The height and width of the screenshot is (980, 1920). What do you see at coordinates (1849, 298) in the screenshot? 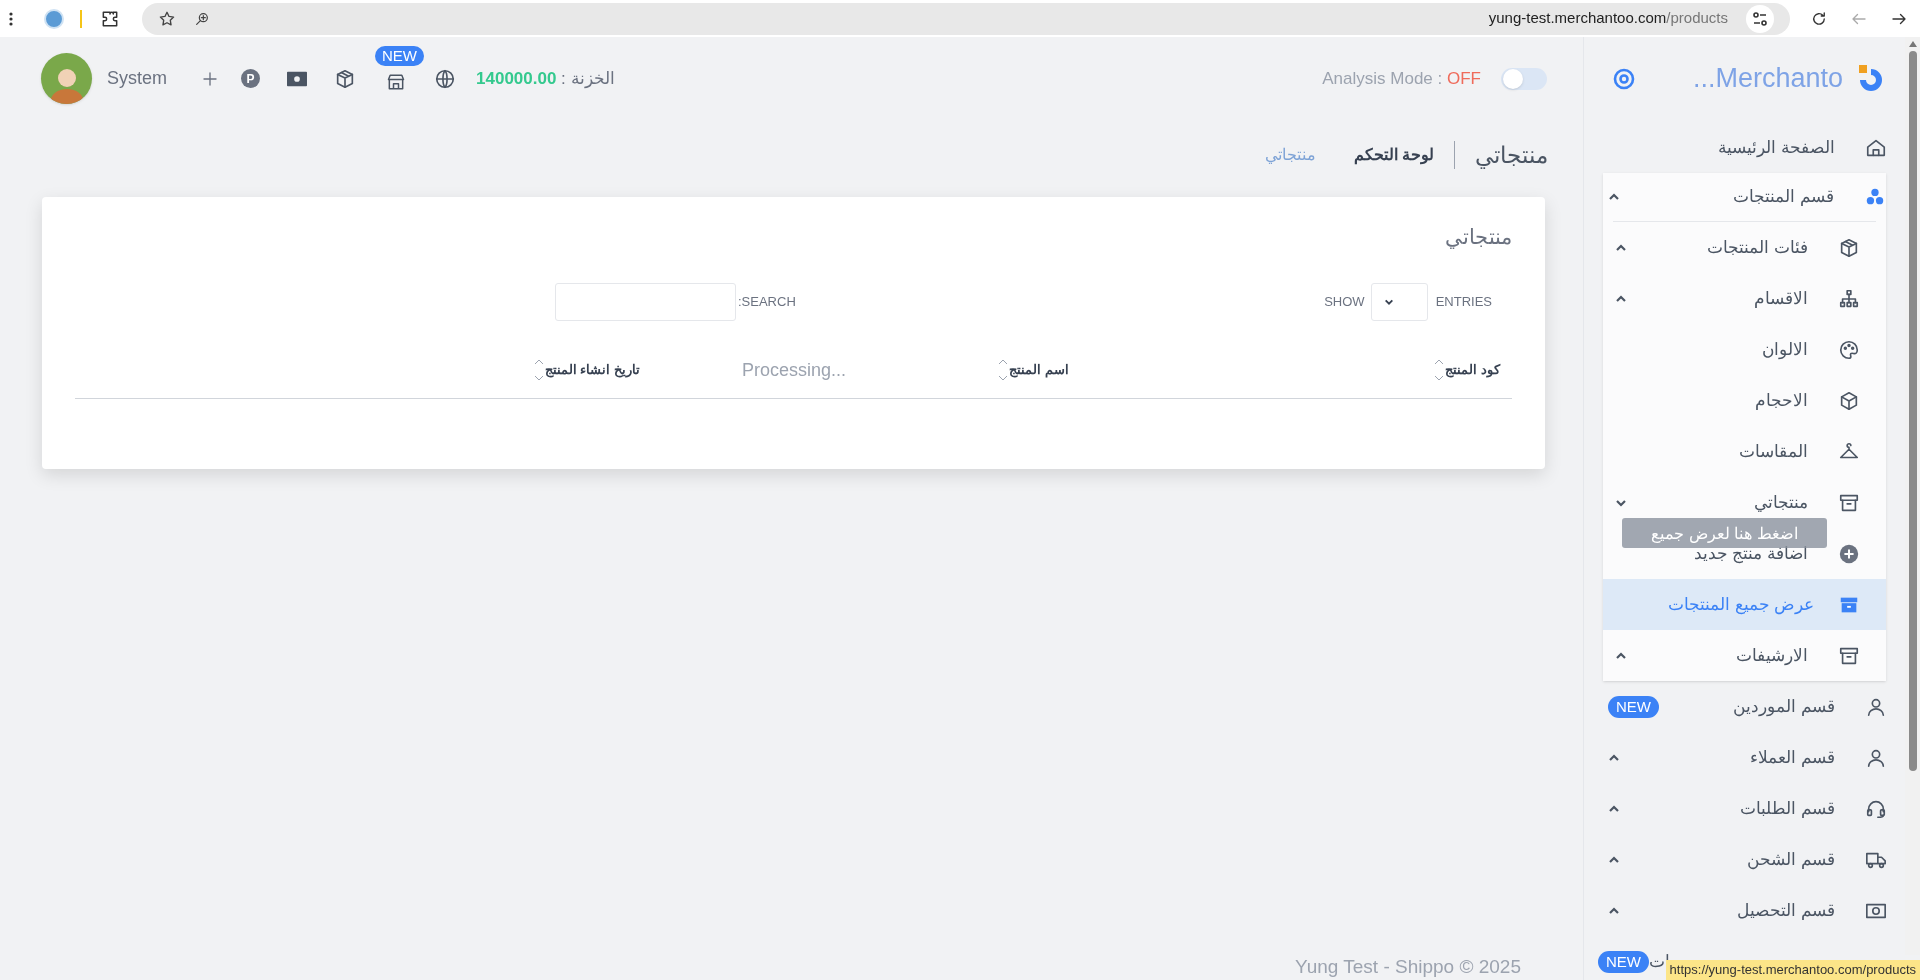
I see `hierarchy-icon` at bounding box center [1849, 298].